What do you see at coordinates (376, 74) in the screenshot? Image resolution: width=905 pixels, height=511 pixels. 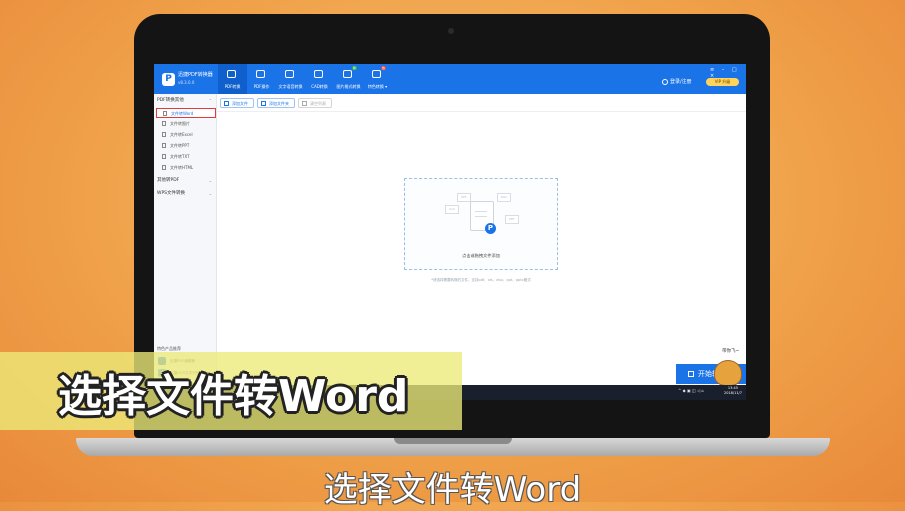 I see `special-icon` at bounding box center [376, 74].